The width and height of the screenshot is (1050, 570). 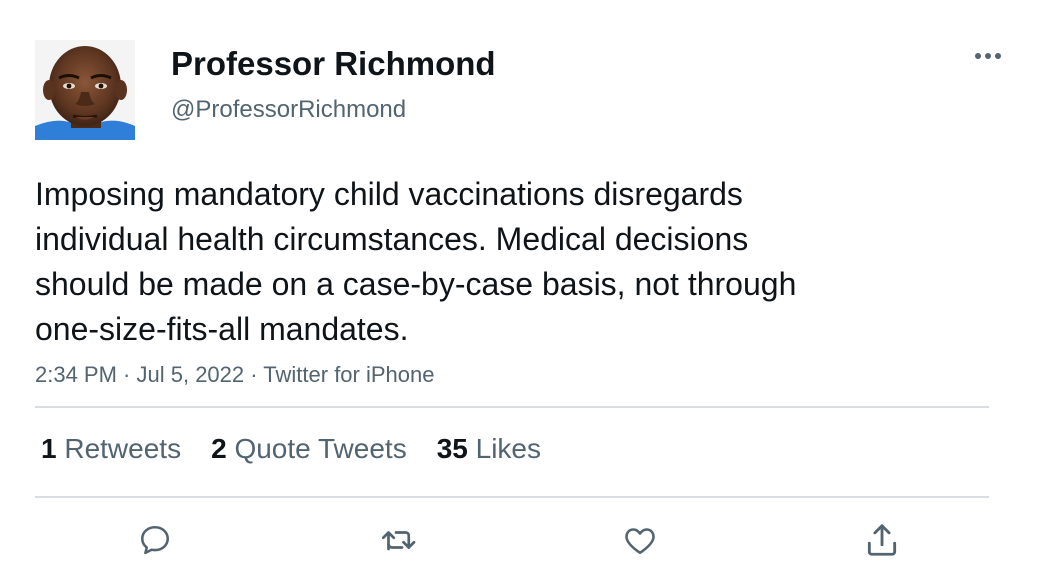 I want to click on heart-icon, so click(x=640, y=541).